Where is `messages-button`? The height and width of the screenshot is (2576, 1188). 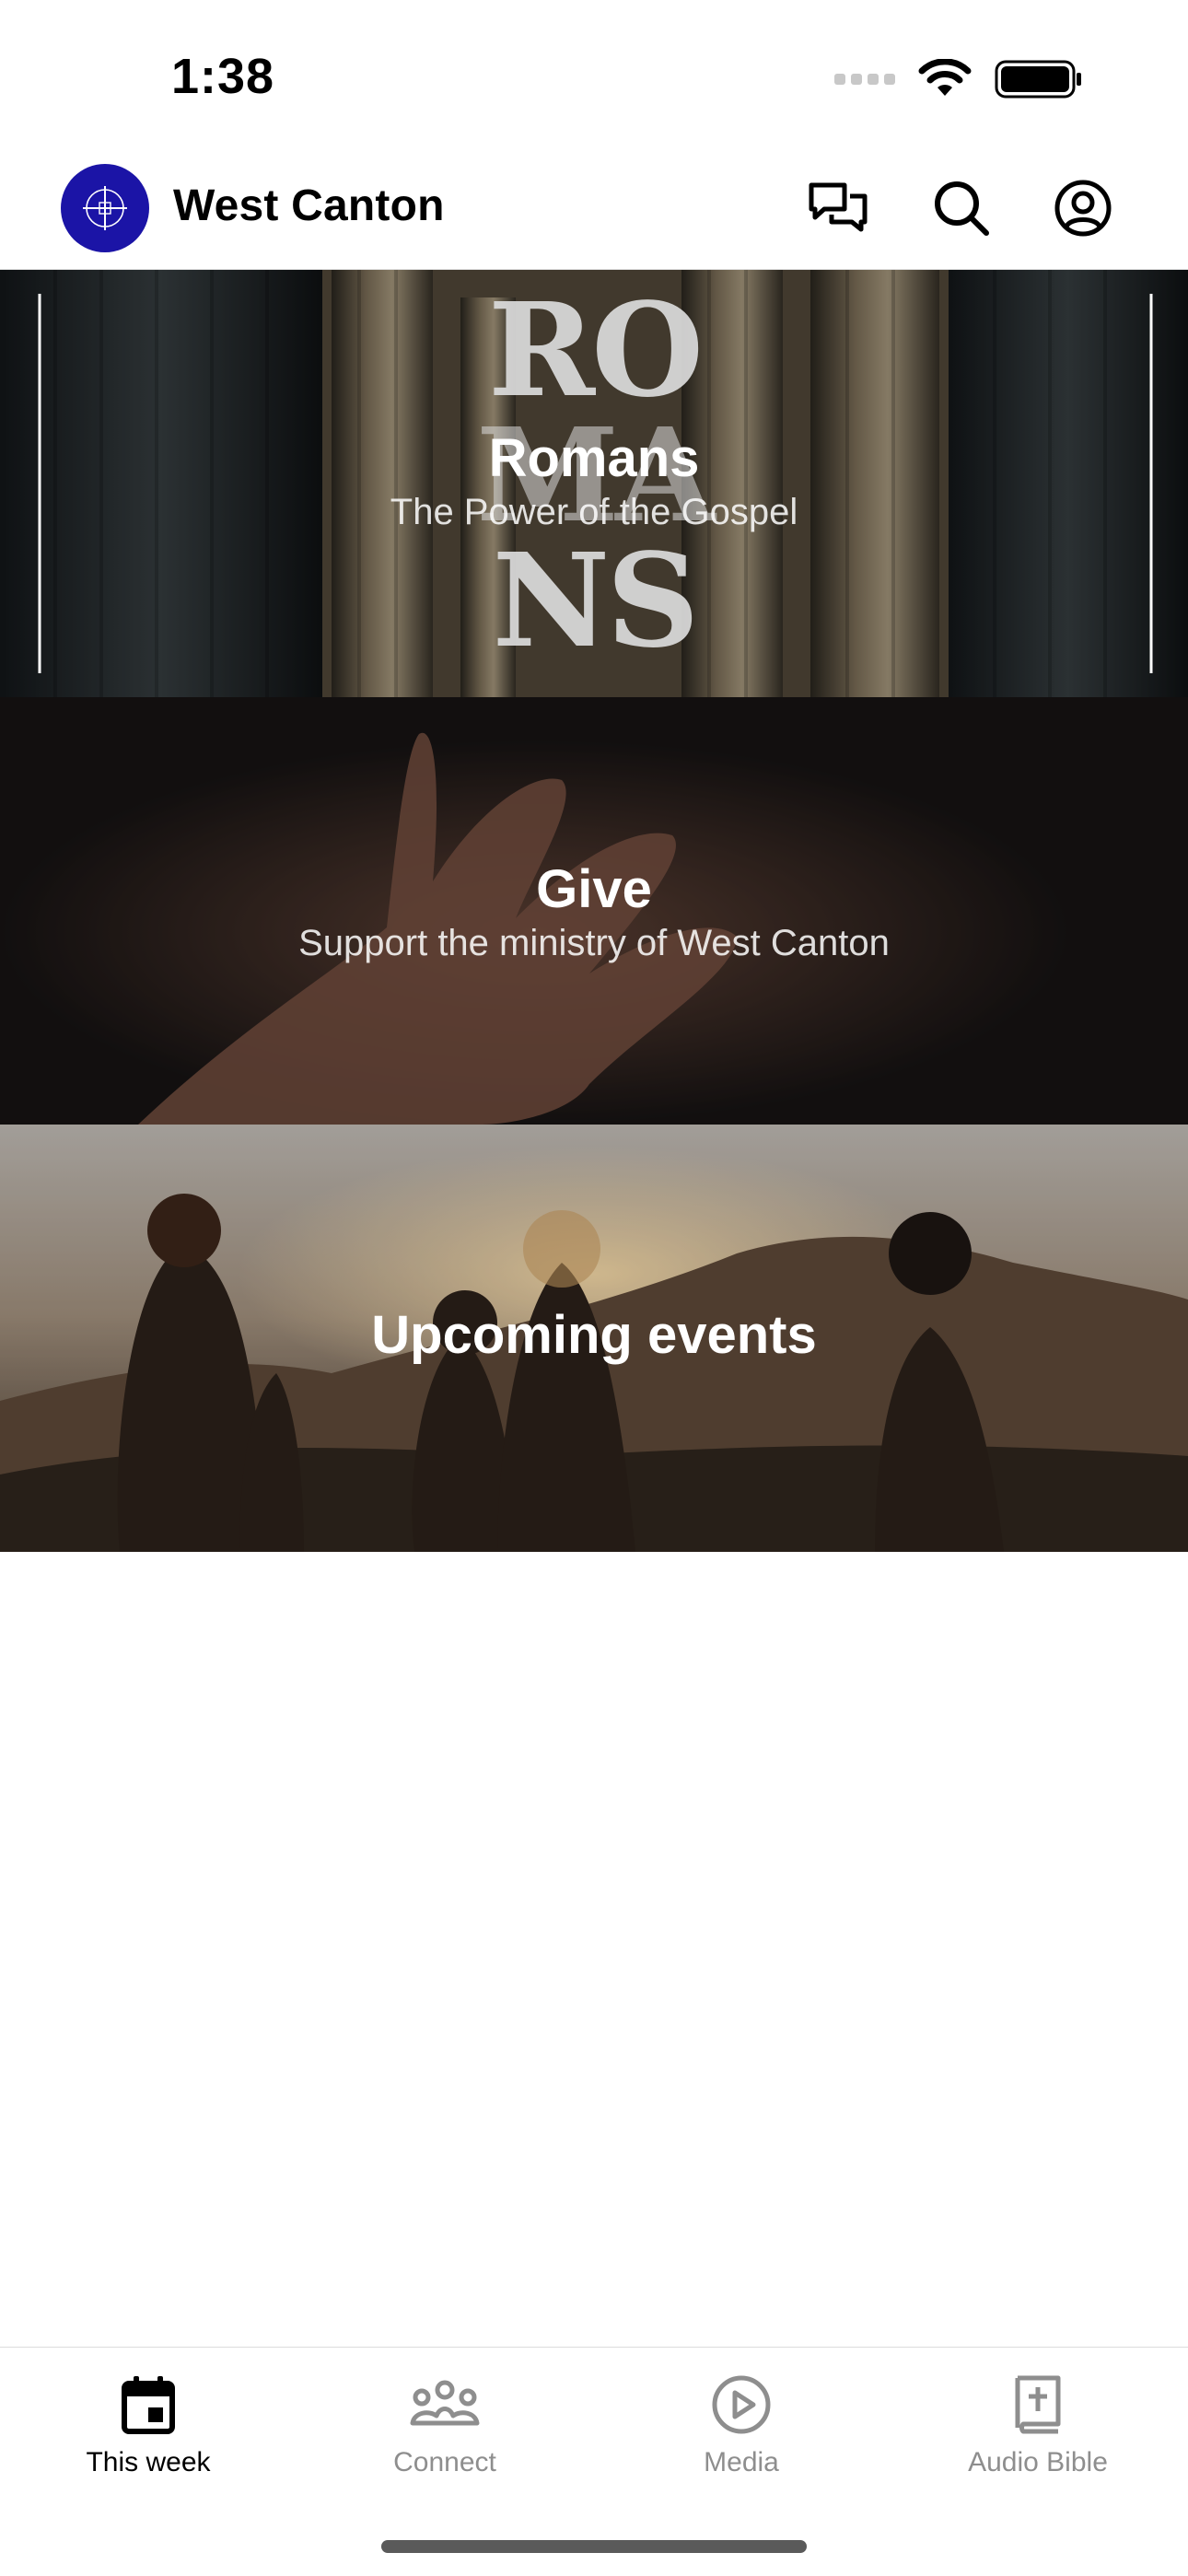 messages-button is located at coordinates (838, 208).